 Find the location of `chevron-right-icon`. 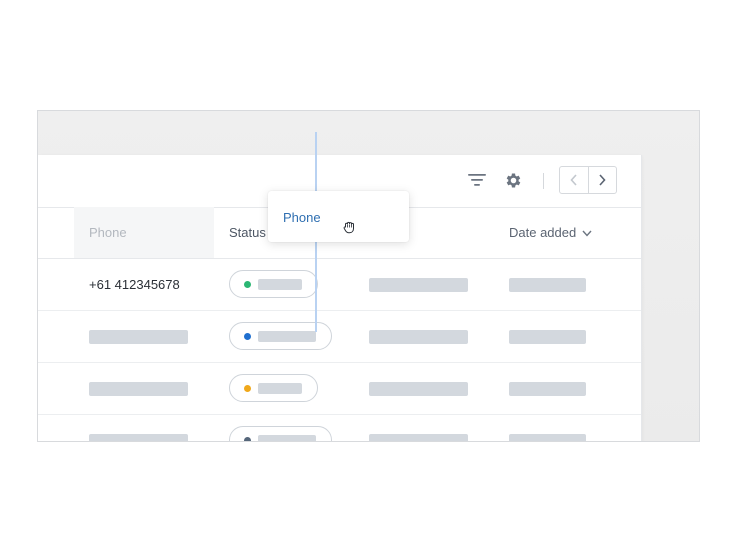

chevron-right-icon is located at coordinates (602, 180).